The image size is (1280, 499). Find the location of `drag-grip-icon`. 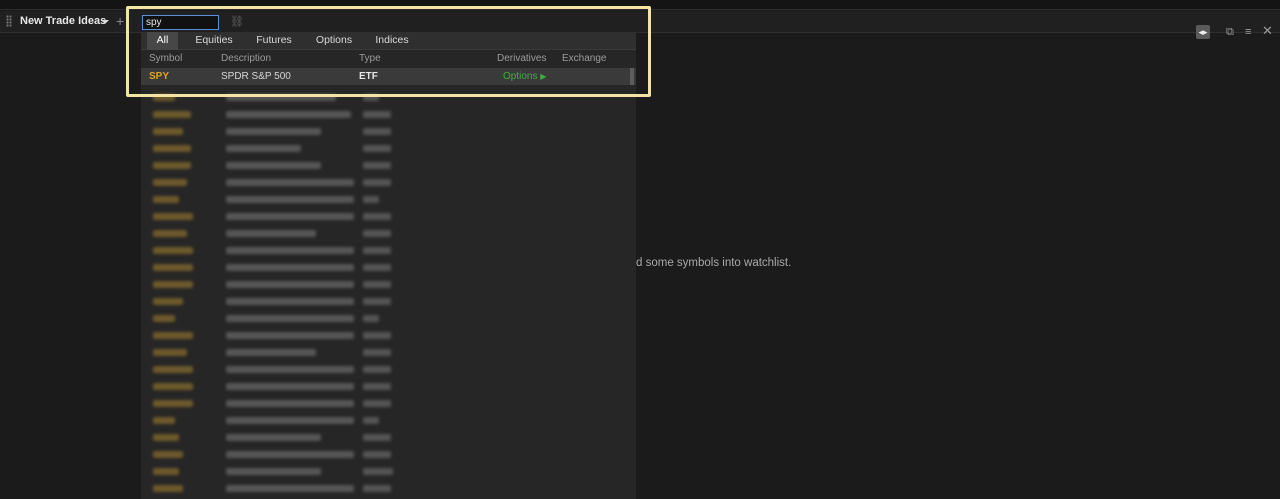

drag-grip-icon is located at coordinates (9, 21).